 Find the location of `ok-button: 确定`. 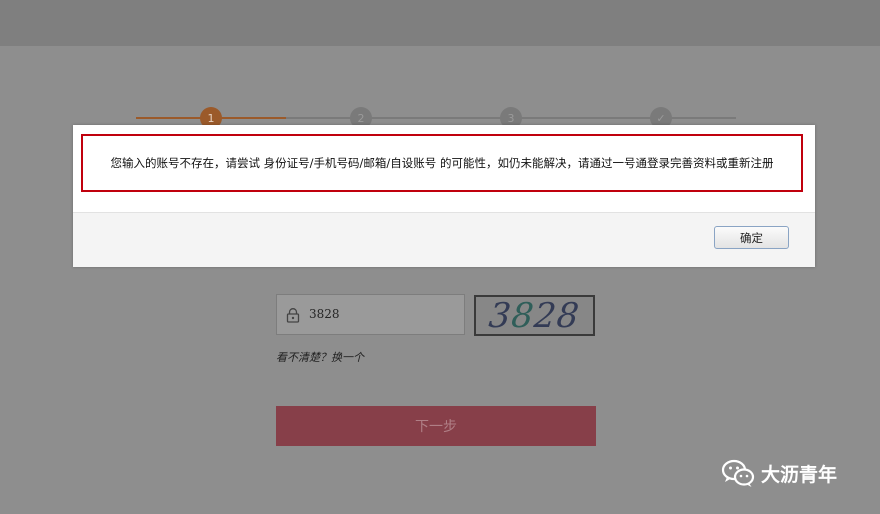

ok-button: 确定 is located at coordinates (751, 237).